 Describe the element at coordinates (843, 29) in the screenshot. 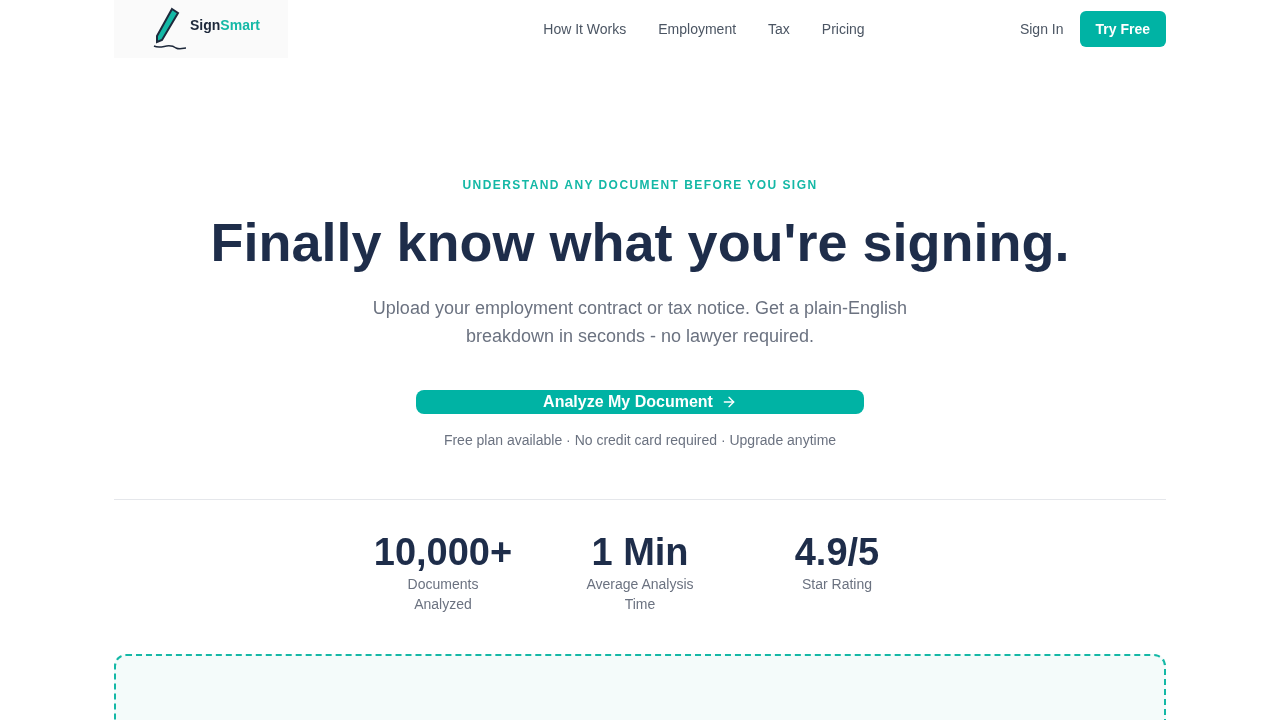

I see `nav-link: Pricing` at that location.